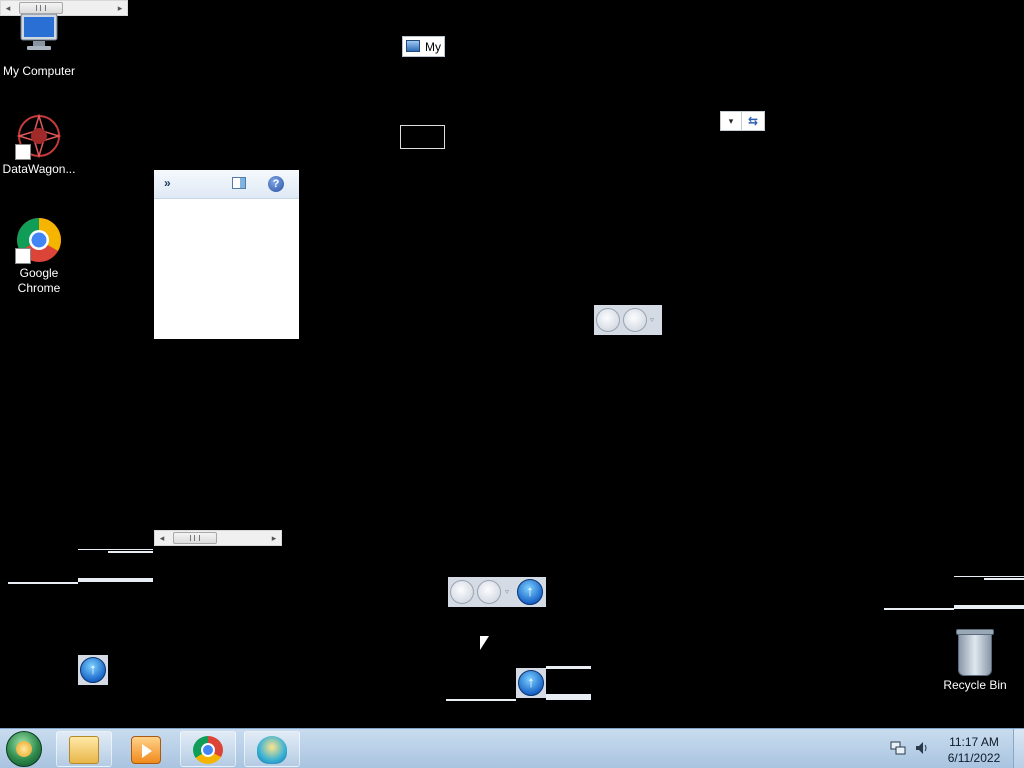  I want to click on explorer-pane-fragment: » ?, so click(226, 254).